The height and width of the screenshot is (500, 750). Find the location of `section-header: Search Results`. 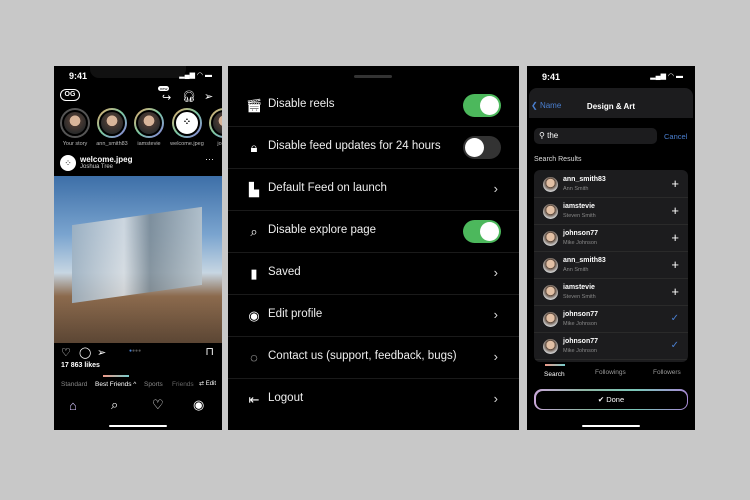

section-header: Search Results is located at coordinates (558, 159).